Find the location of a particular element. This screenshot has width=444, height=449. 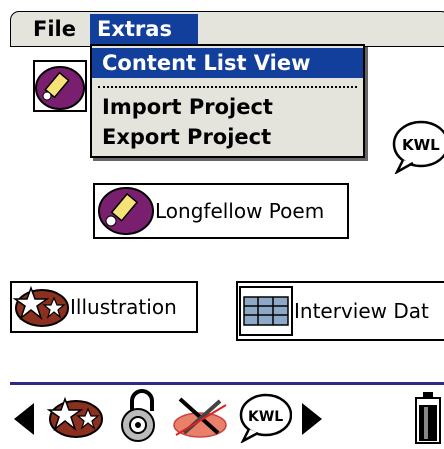

gear-lock-icon is located at coordinates (139, 418).